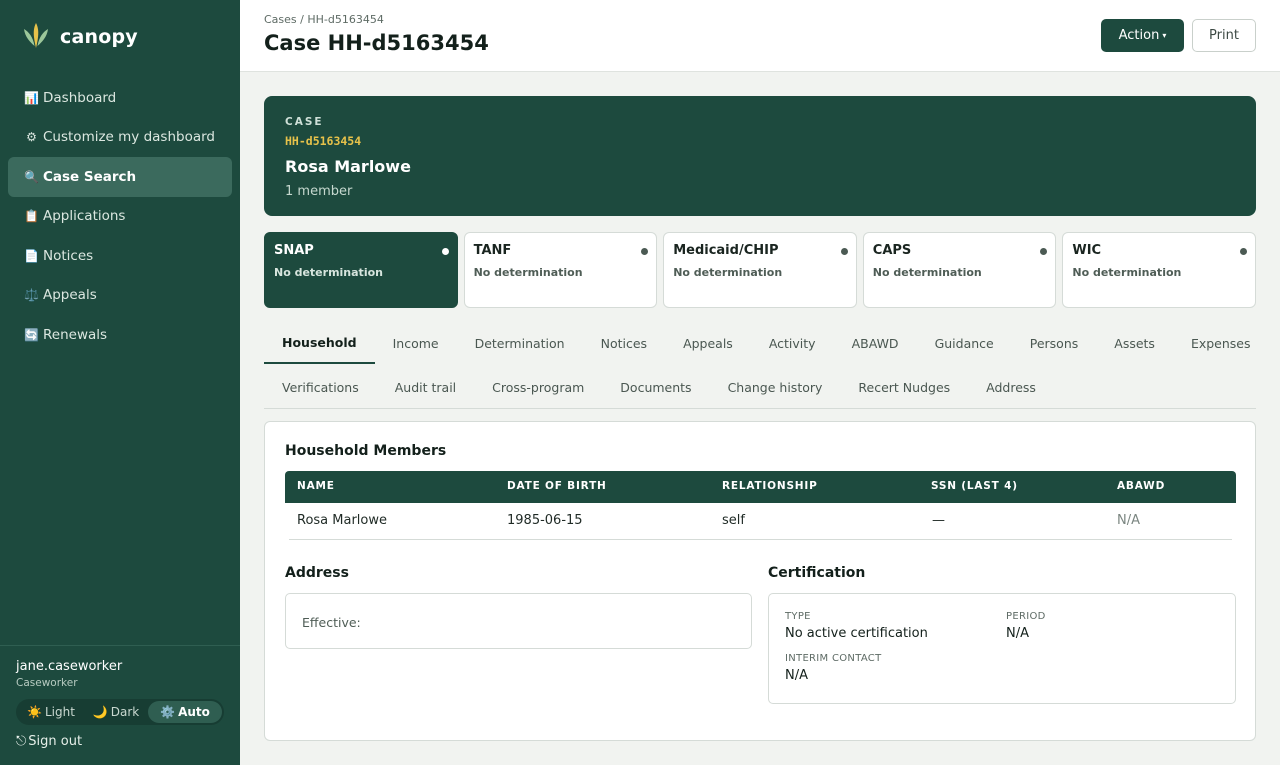 This screenshot has height=765, width=1280. I want to click on breadcrumb: Cases / HH-d5163454, so click(324, 19).